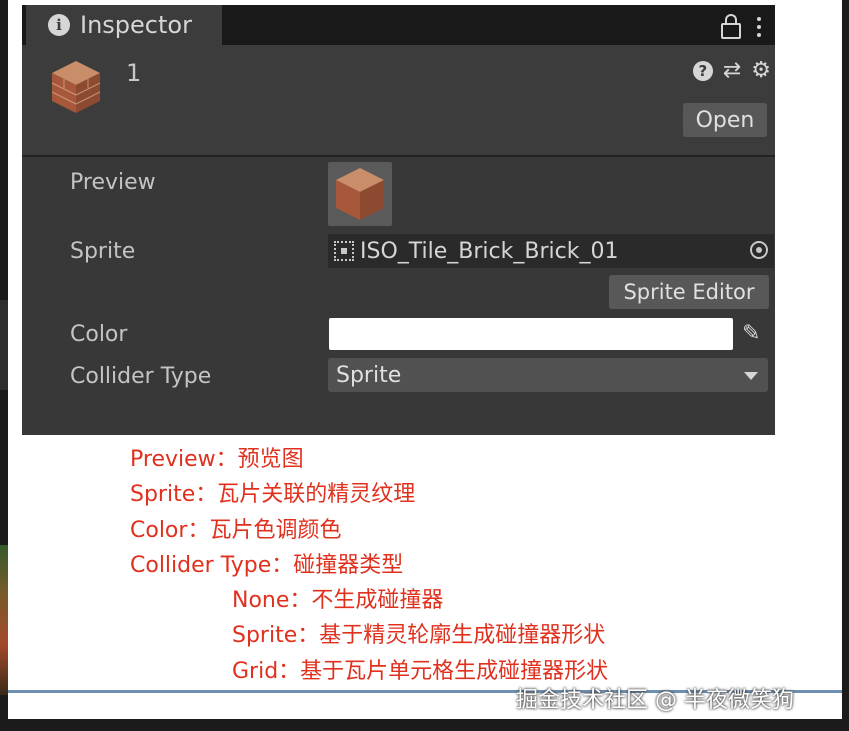 This screenshot has height=731, width=849. I want to click on open-button: Open, so click(725, 120).